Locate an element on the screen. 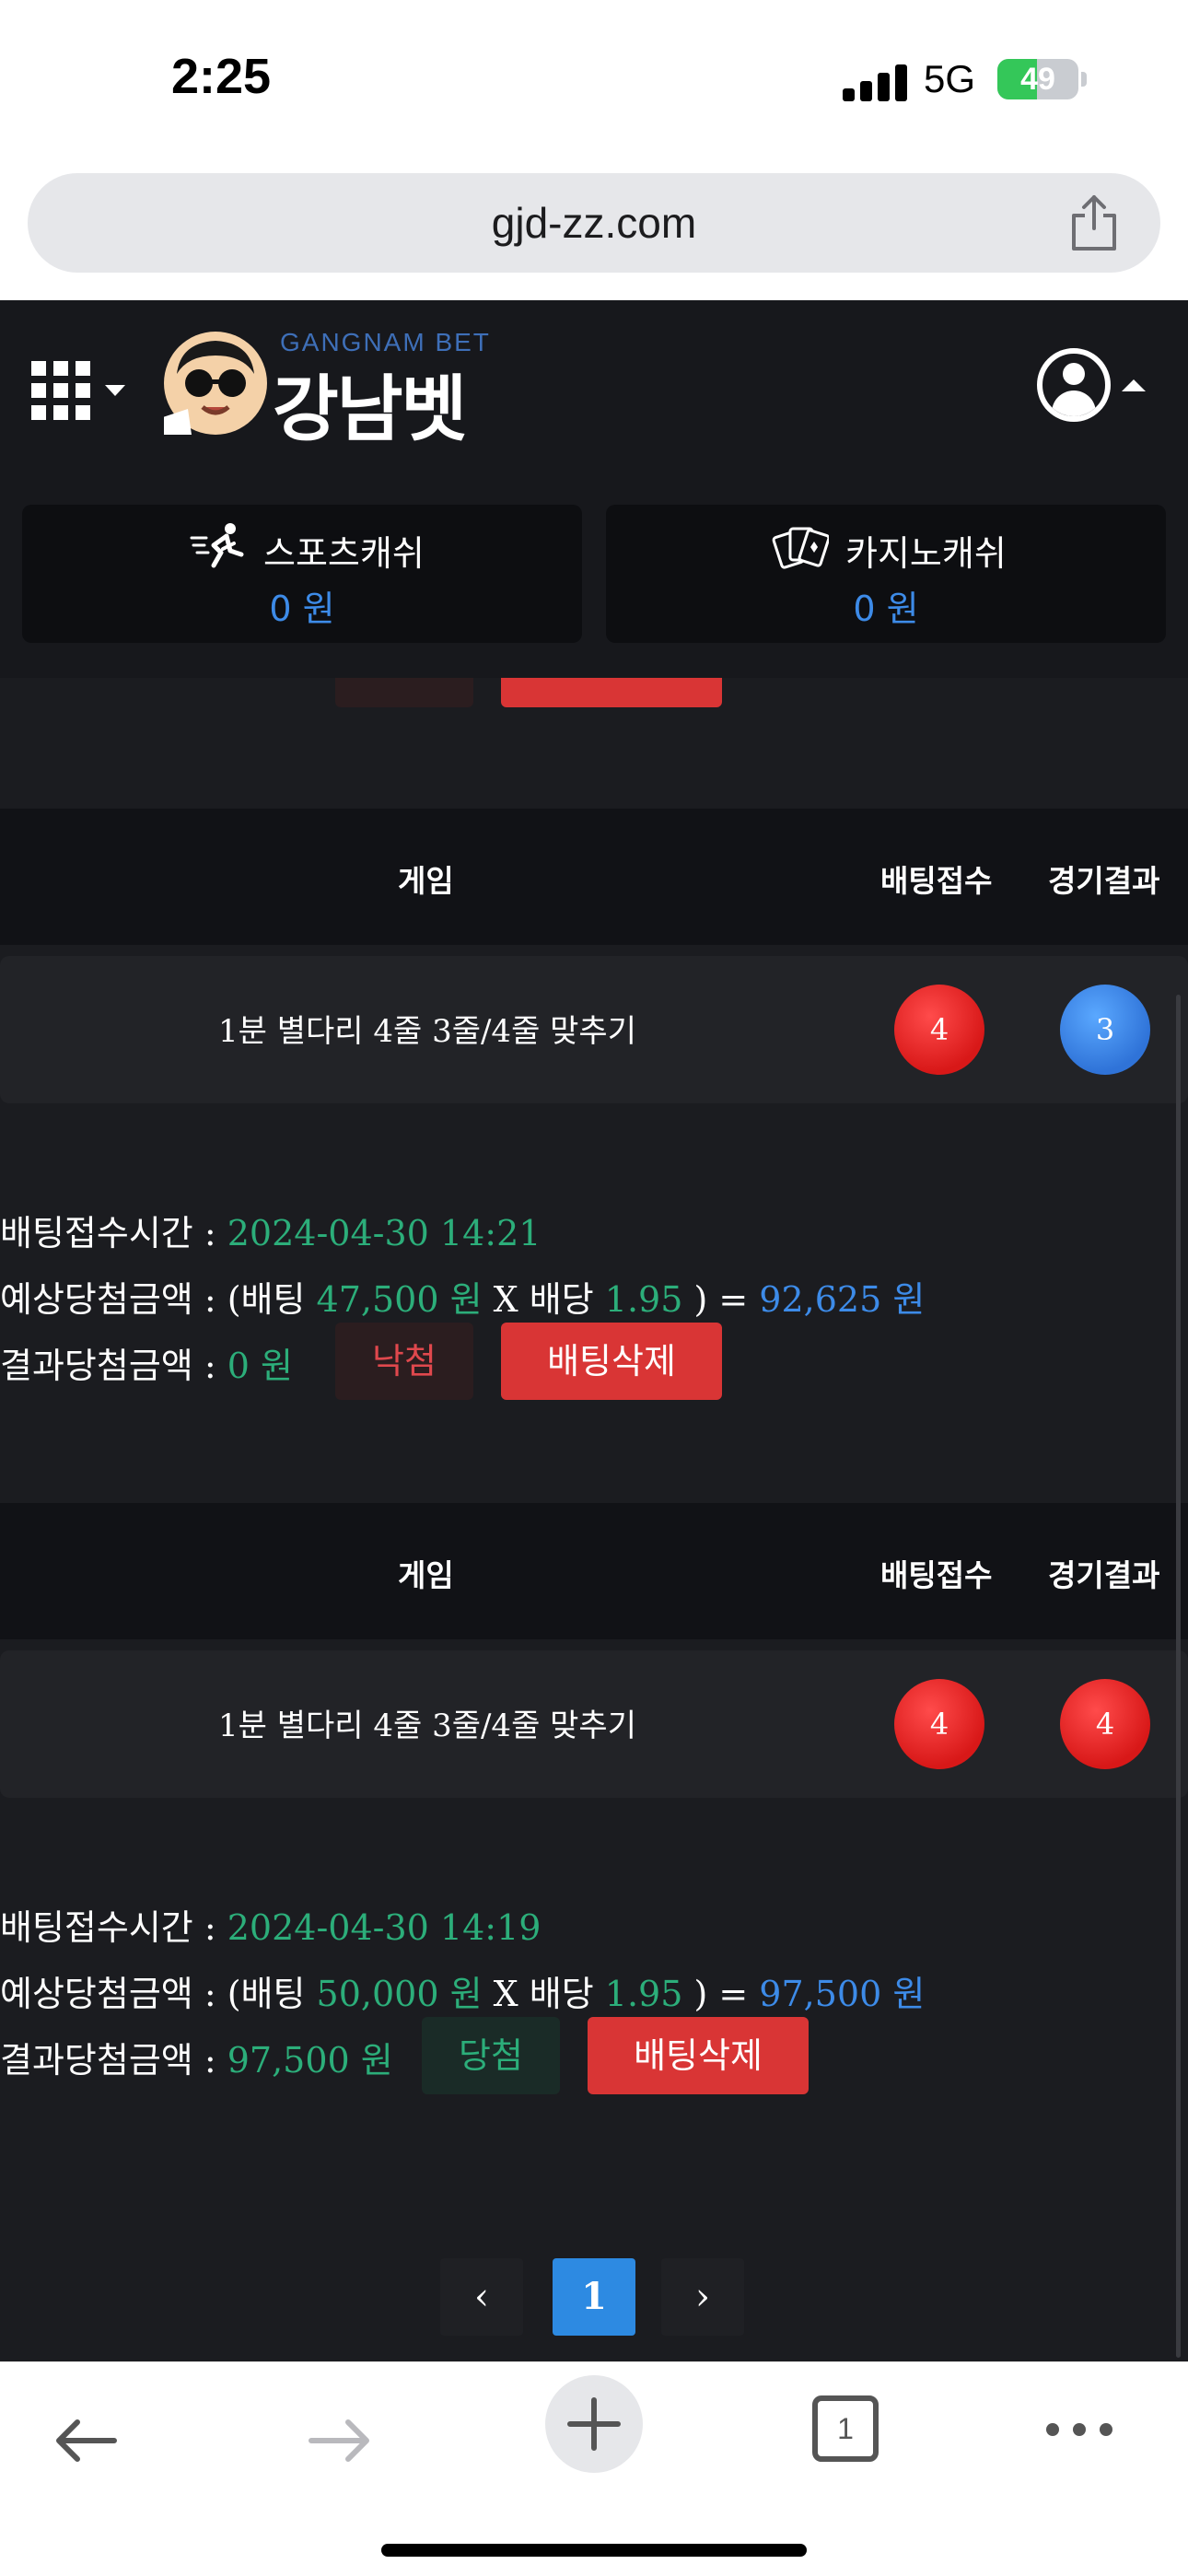 This screenshot has height=2576, width=1188. bet-time-value: 2024-04-30 14:21 is located at coordinates (384, 1233).